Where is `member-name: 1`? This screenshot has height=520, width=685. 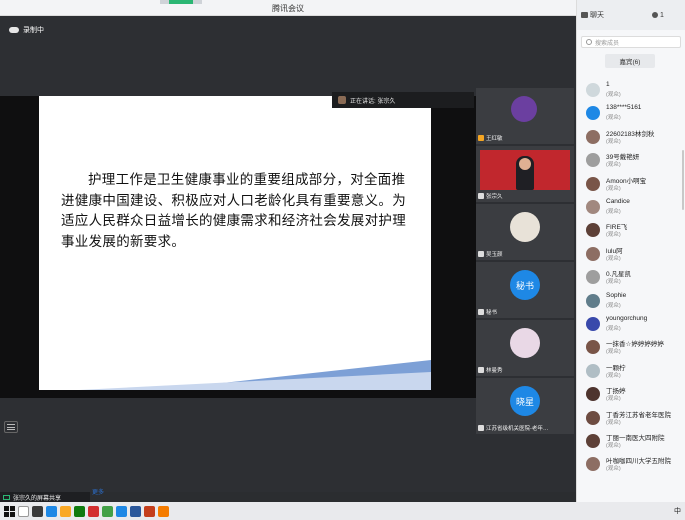
member-name: 1 is located at coordinates (608, 84).